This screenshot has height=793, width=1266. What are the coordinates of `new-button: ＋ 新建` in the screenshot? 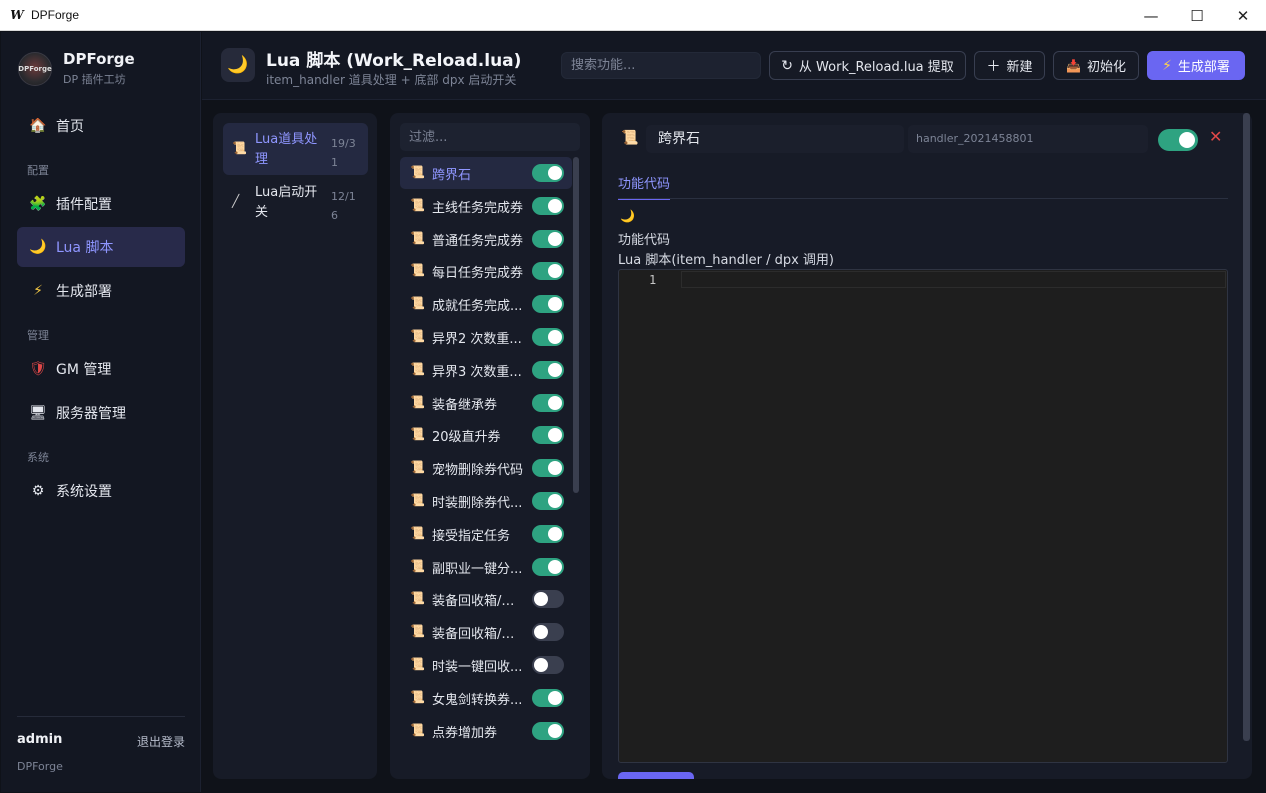 It's located at (1009, 65).